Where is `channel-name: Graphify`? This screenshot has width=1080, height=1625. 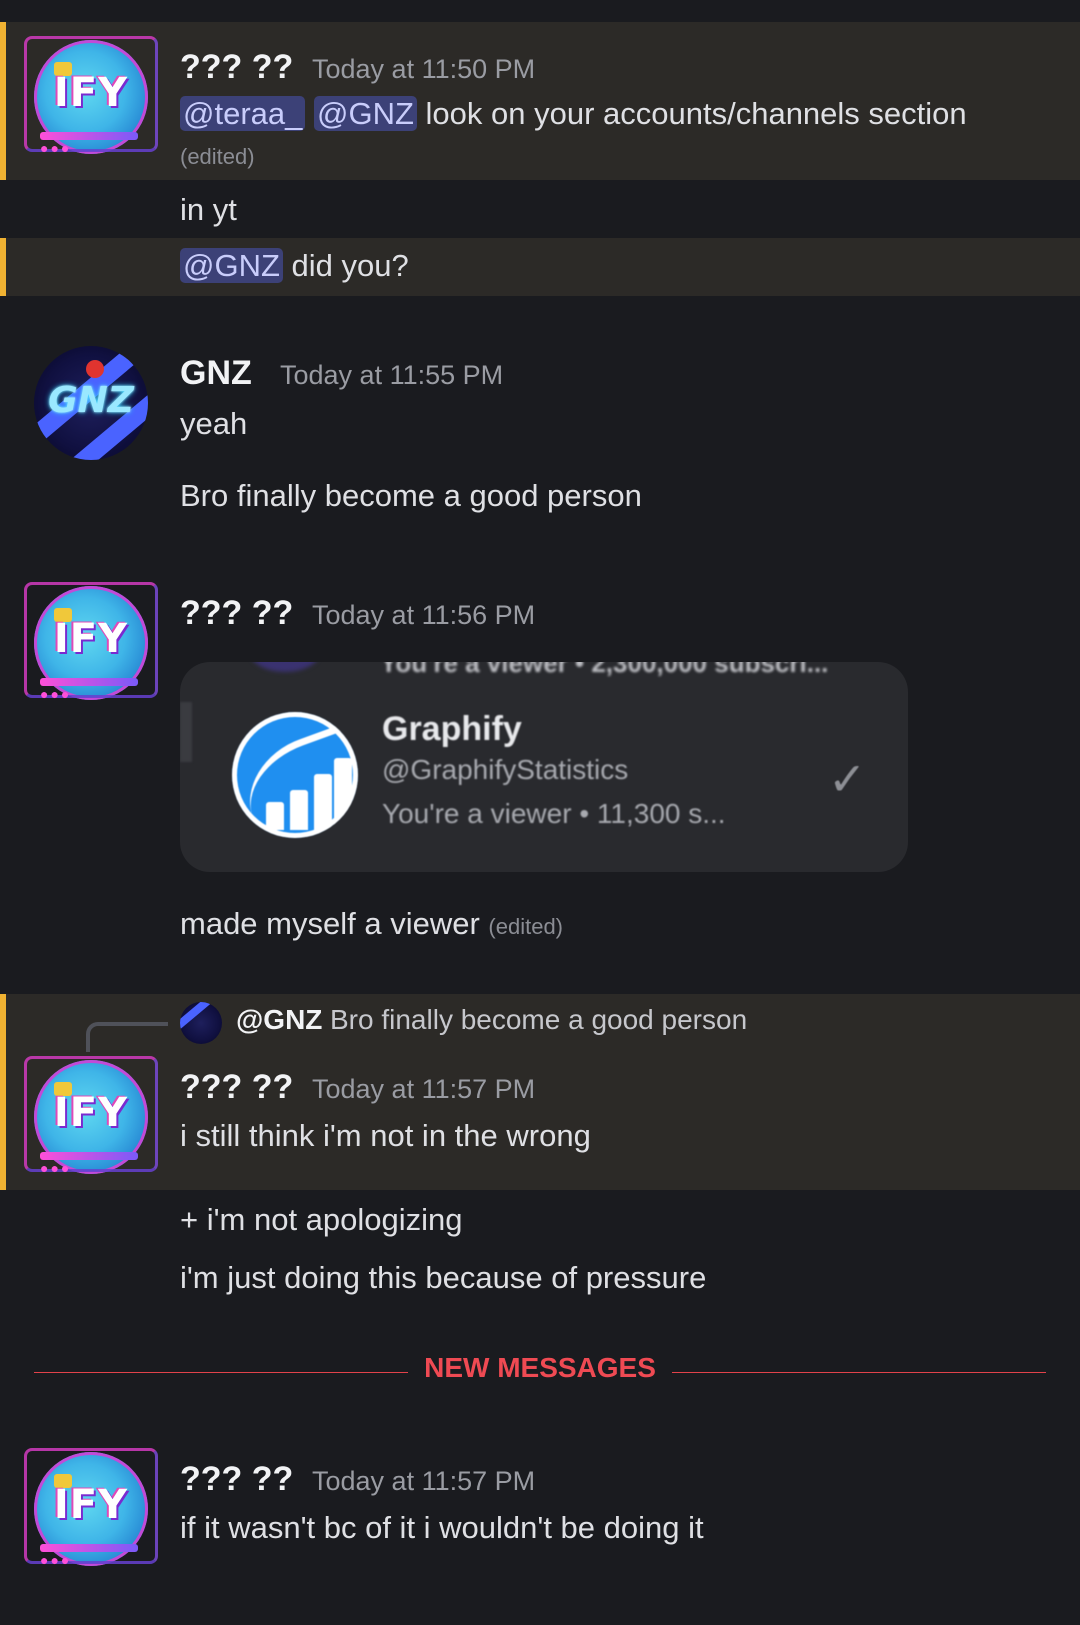
channel-name: Graphify is located at coordinates (452, 729).